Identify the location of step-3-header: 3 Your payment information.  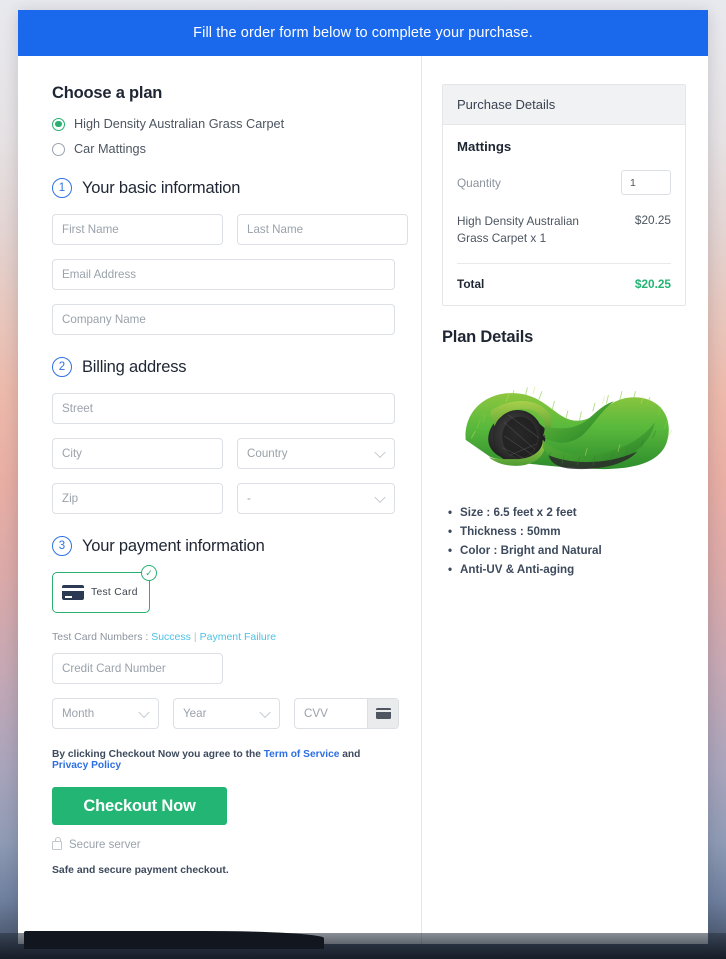
(223, 546).